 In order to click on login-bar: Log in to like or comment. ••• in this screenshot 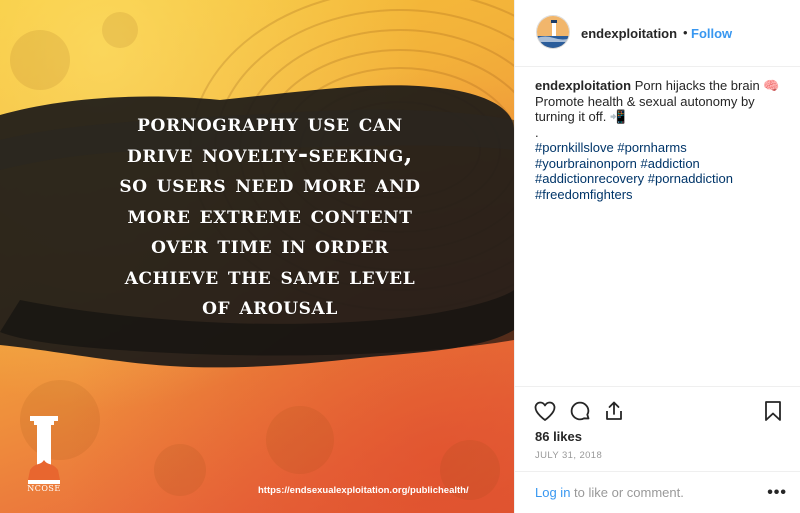, I will do `click(657, 492)`.